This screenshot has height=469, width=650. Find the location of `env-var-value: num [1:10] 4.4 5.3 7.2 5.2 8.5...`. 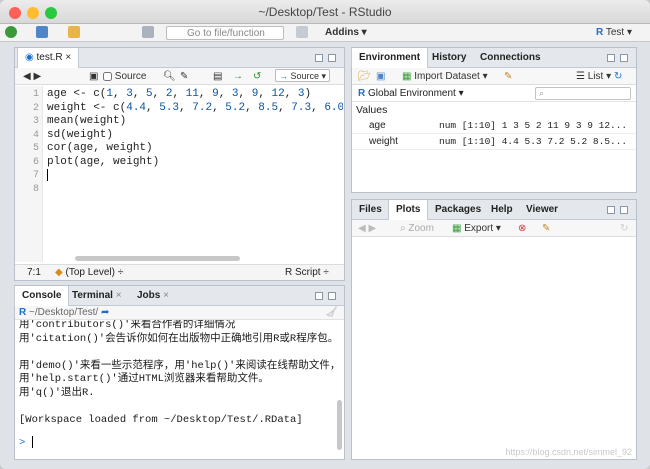

env-var-value: num [1:10] 4.4 5.3 7.2 5.2 8.5... is located at coordinates (533, 141).